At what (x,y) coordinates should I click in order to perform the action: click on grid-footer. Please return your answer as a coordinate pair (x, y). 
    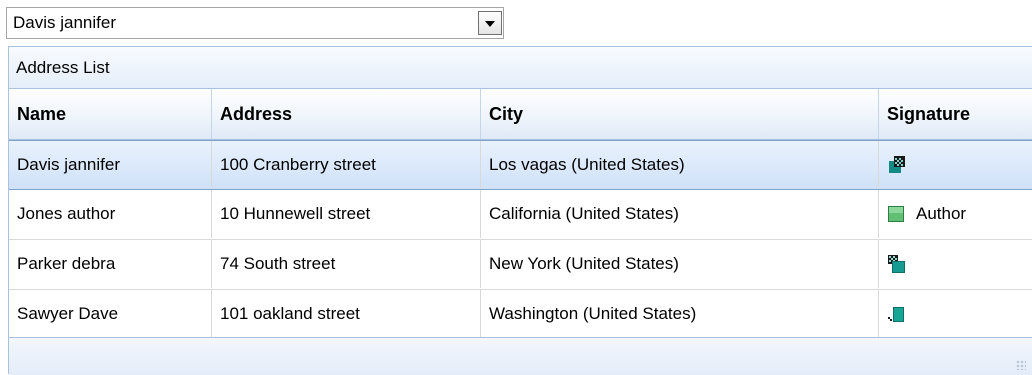
    Looking at the image, I should click on (520, 356).